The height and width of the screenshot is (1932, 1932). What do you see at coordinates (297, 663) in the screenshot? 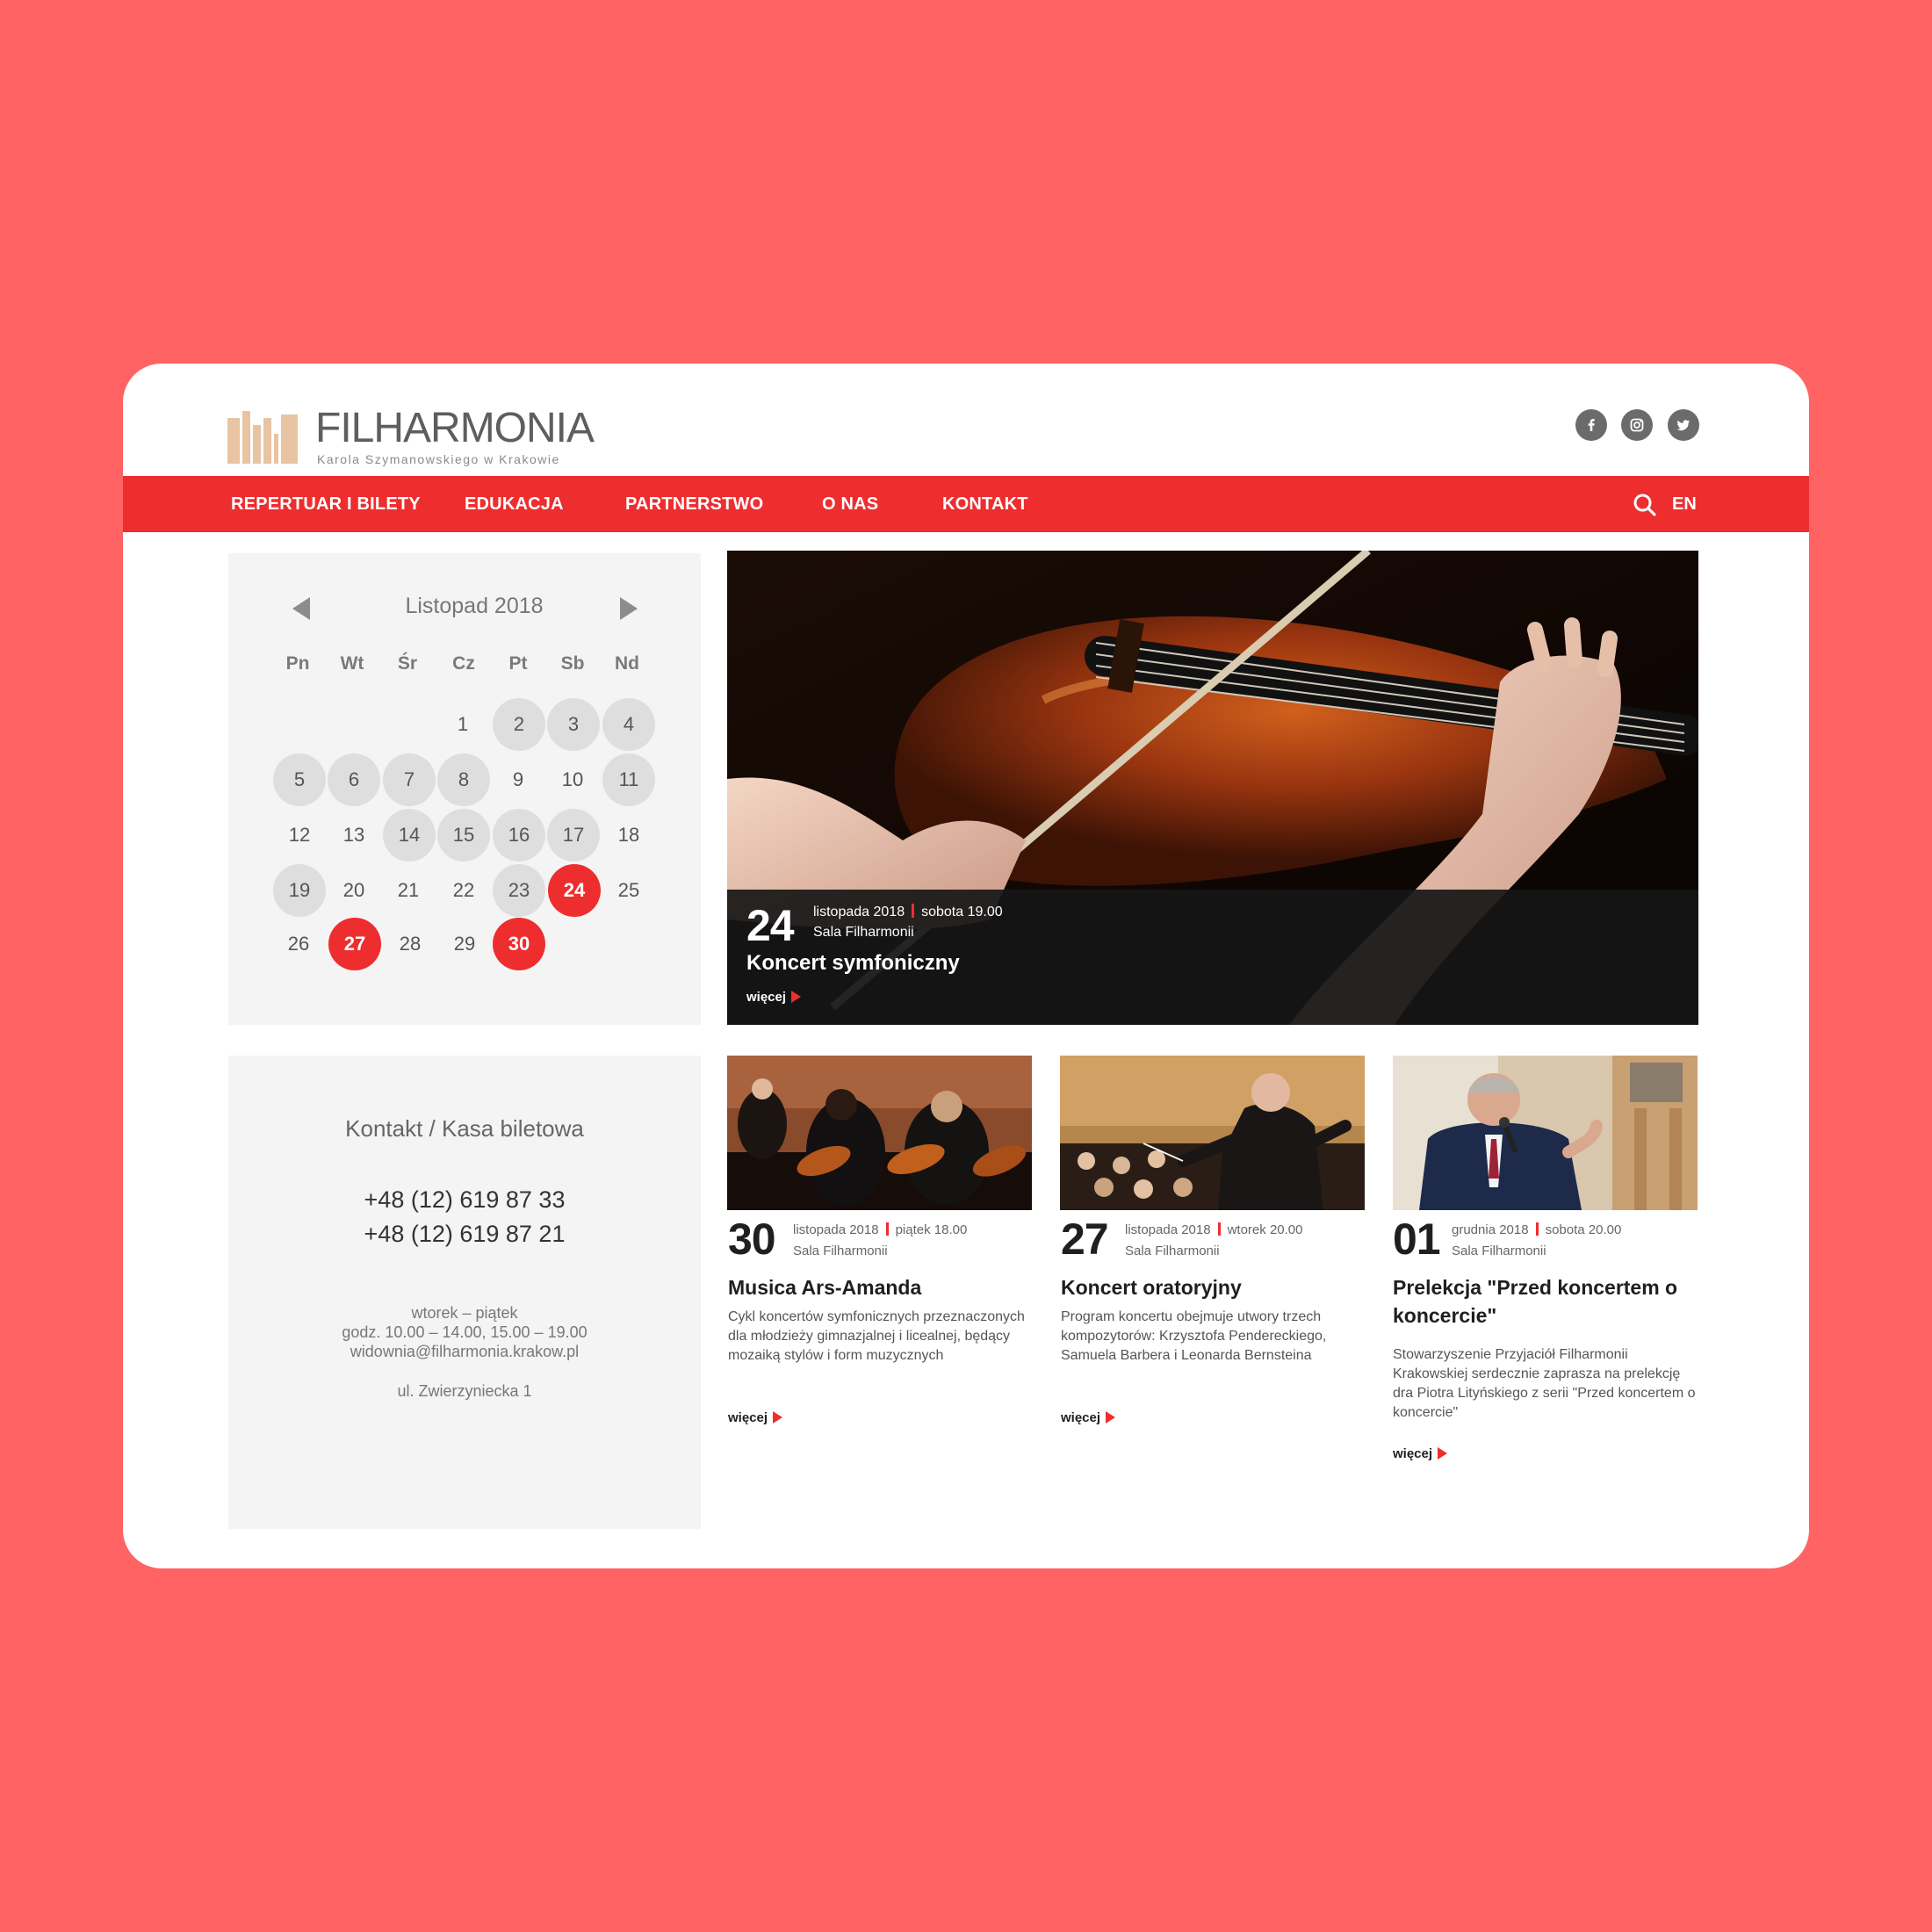
I see `weekday-label: Pn` at bounding box center [297, 663].